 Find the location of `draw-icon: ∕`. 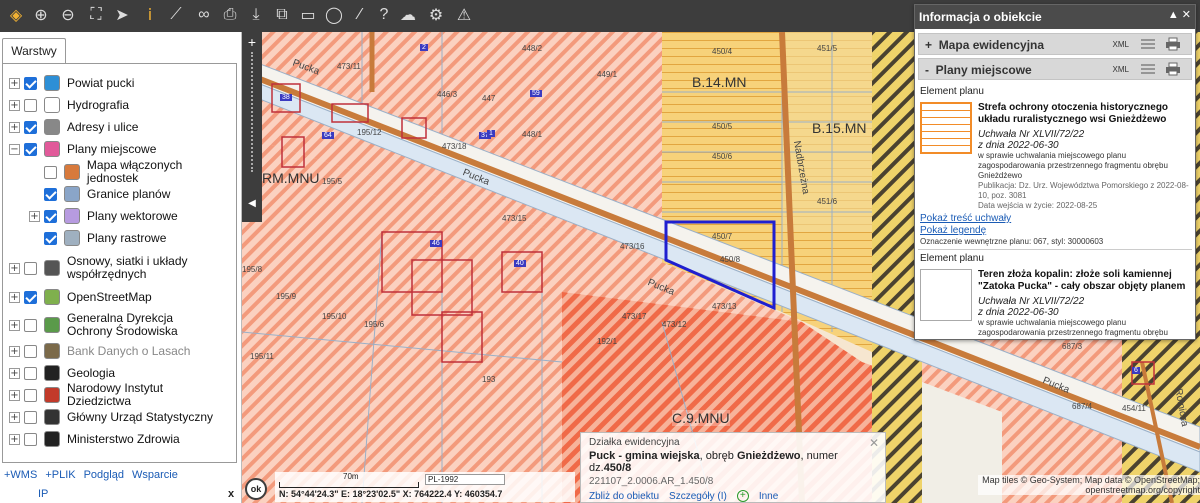

draw-icon: ∕ is located at coordinates (360, 15).